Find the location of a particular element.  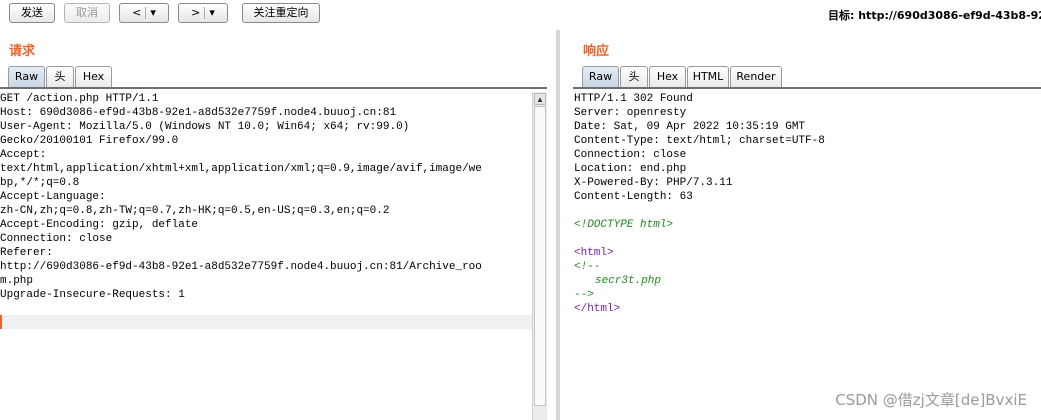

request-scrollbar: ▲ is located at coordinates (539, 256).